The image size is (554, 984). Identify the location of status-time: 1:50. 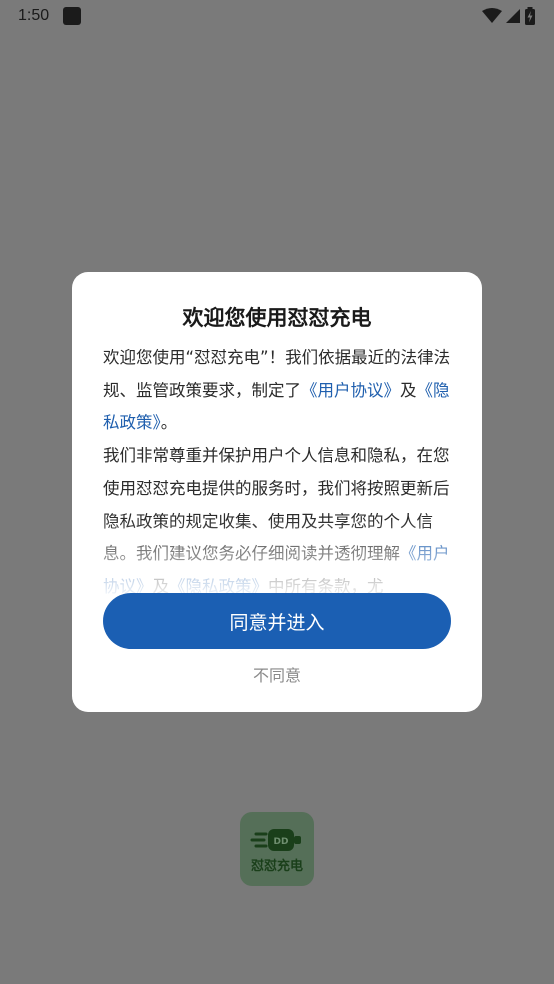
(34, 15).